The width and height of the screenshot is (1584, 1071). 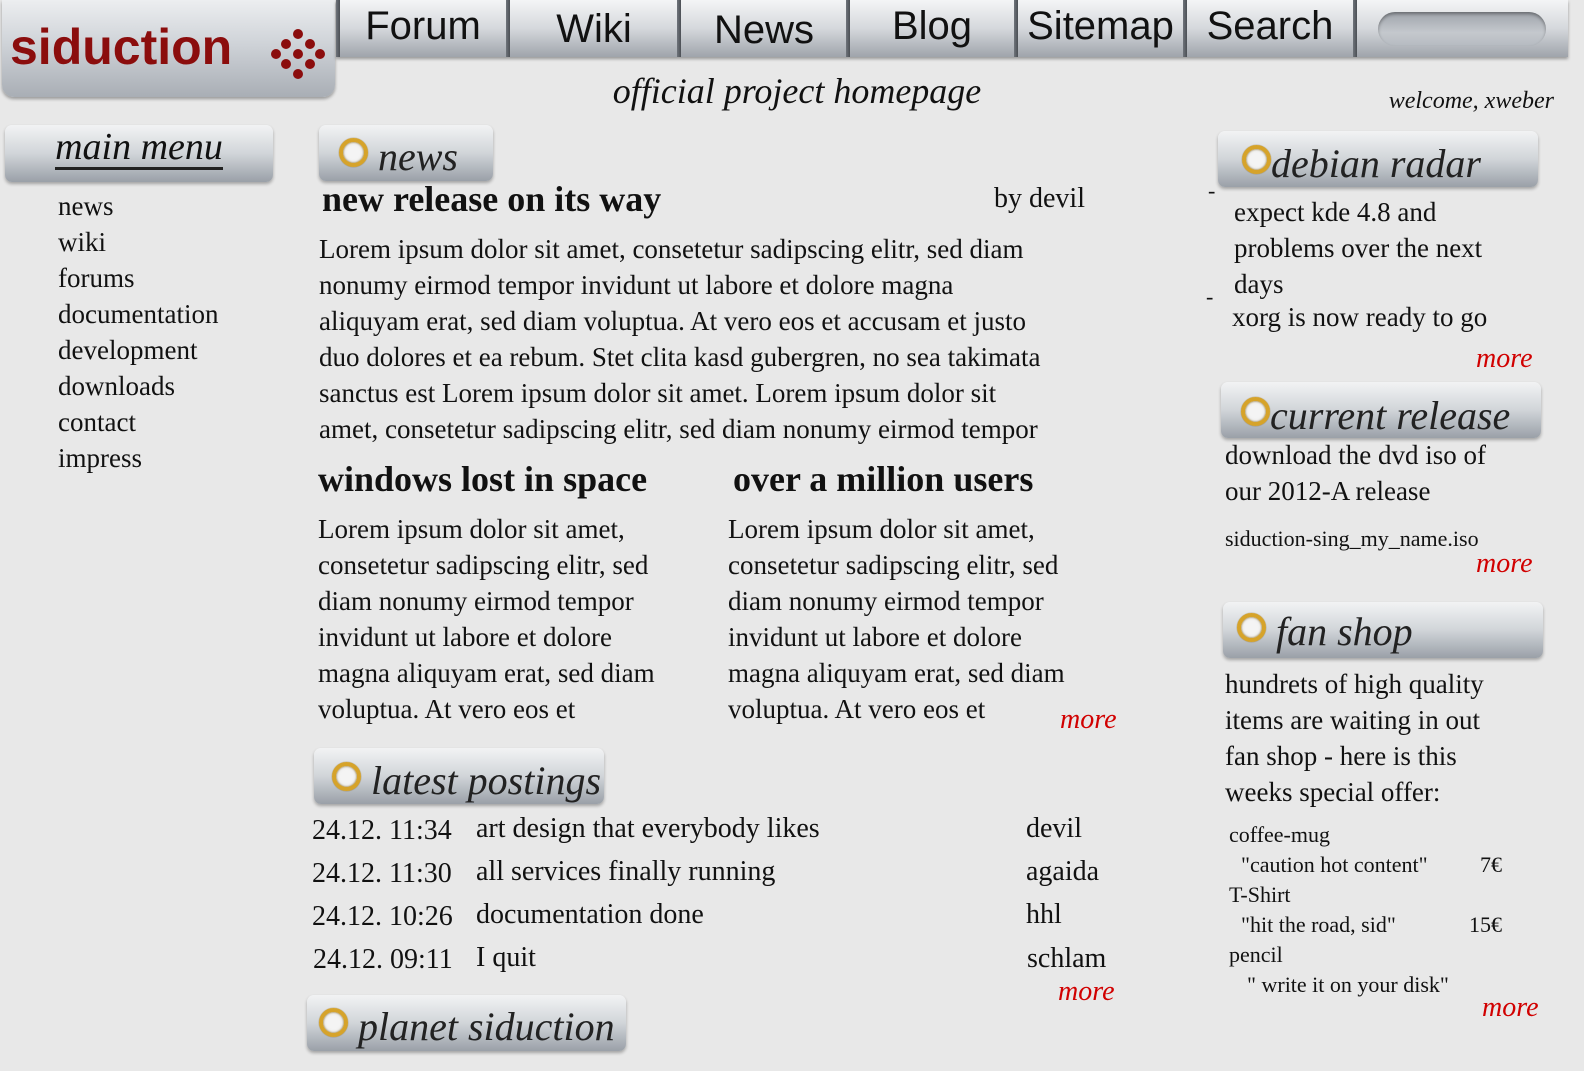 What do you see at coordinates (712, 963) in the screenshot?
I see `posting-row: 24.12. 09:11 I quit schlam` at bounding box center [712, 963].